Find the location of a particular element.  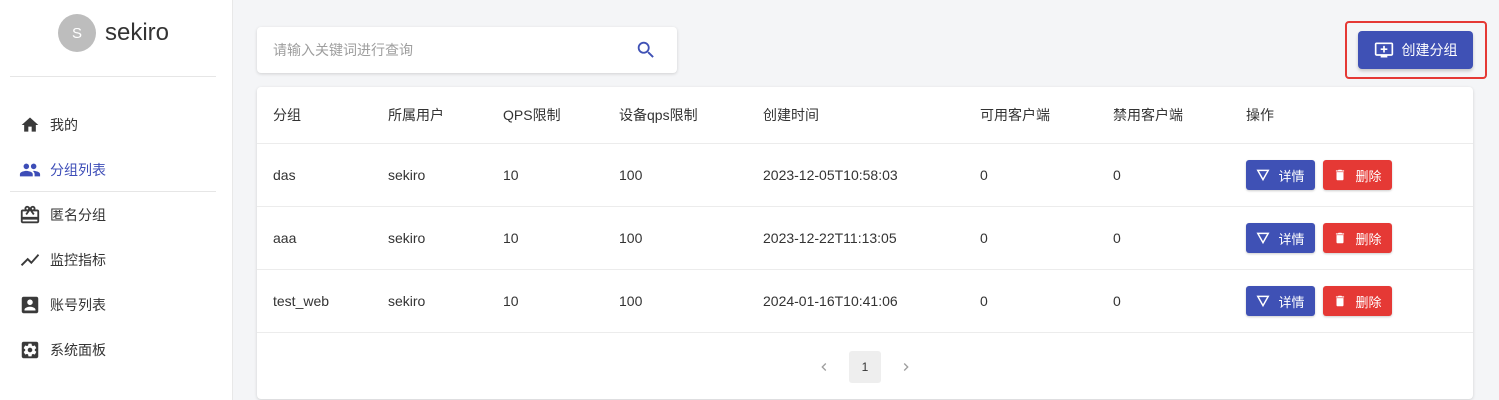

brand: S sekiro is located at coordinates (113, 33).